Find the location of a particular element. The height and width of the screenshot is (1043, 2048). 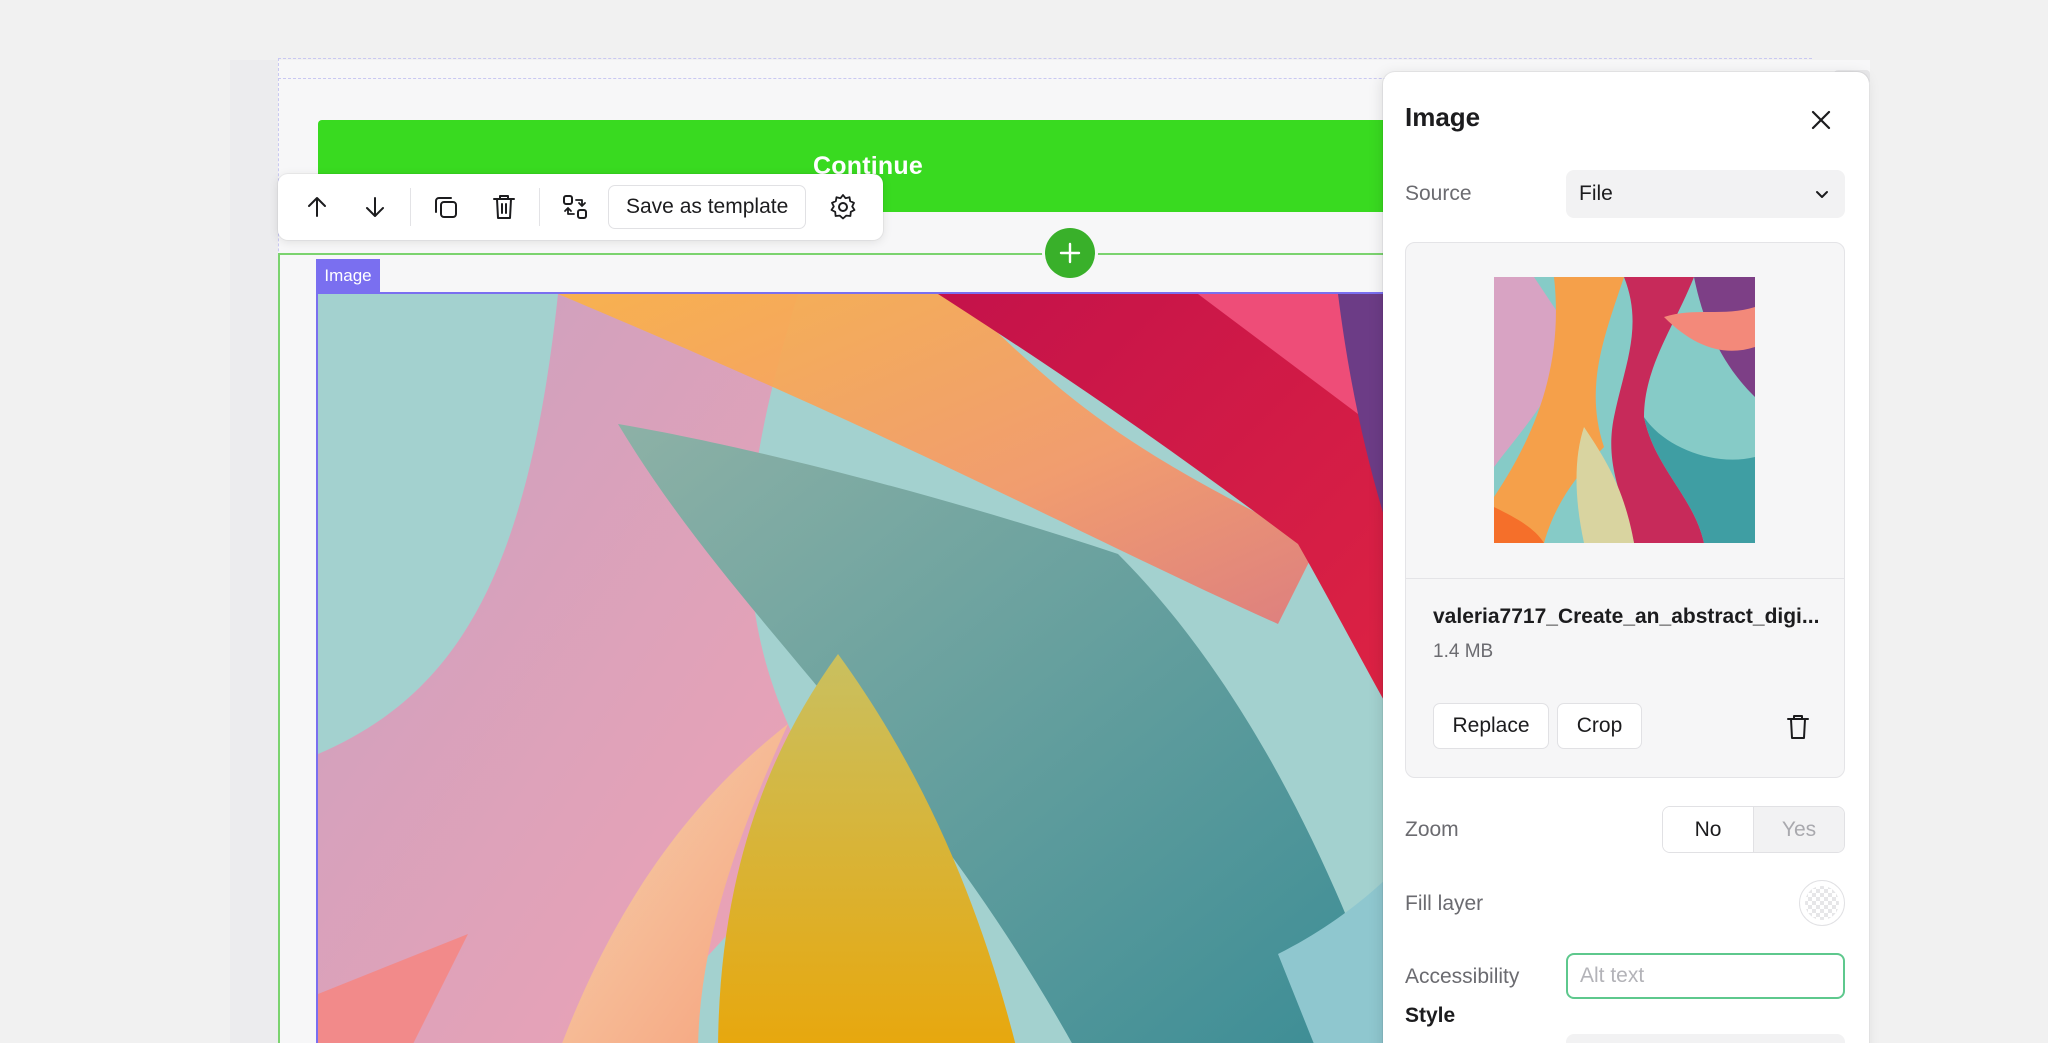

source-select: File is located at coordinates (1705, 194).